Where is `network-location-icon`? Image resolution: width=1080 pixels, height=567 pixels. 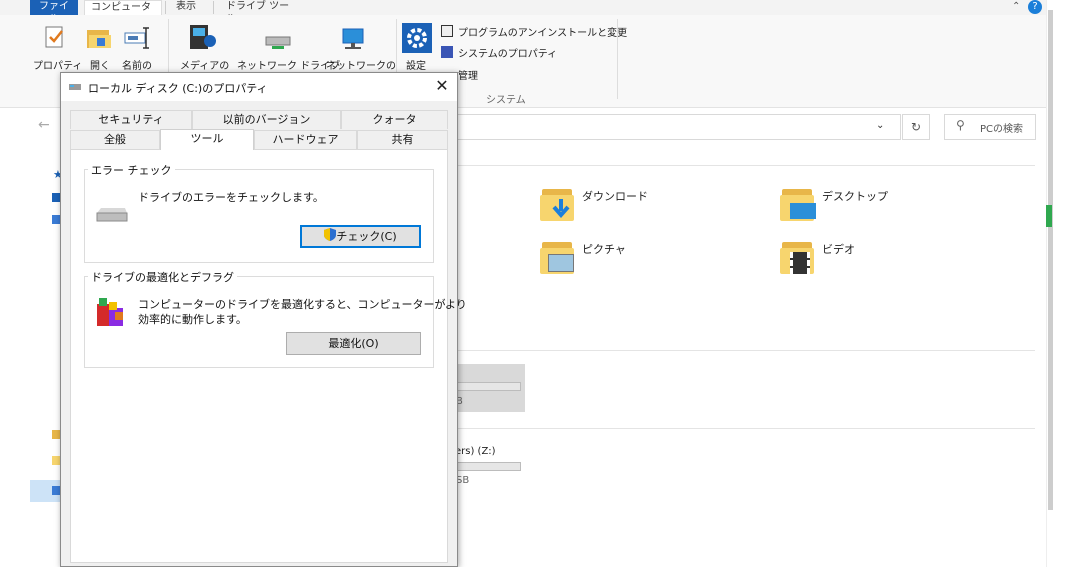
network-location-icon is located at coordinates (354, 39).